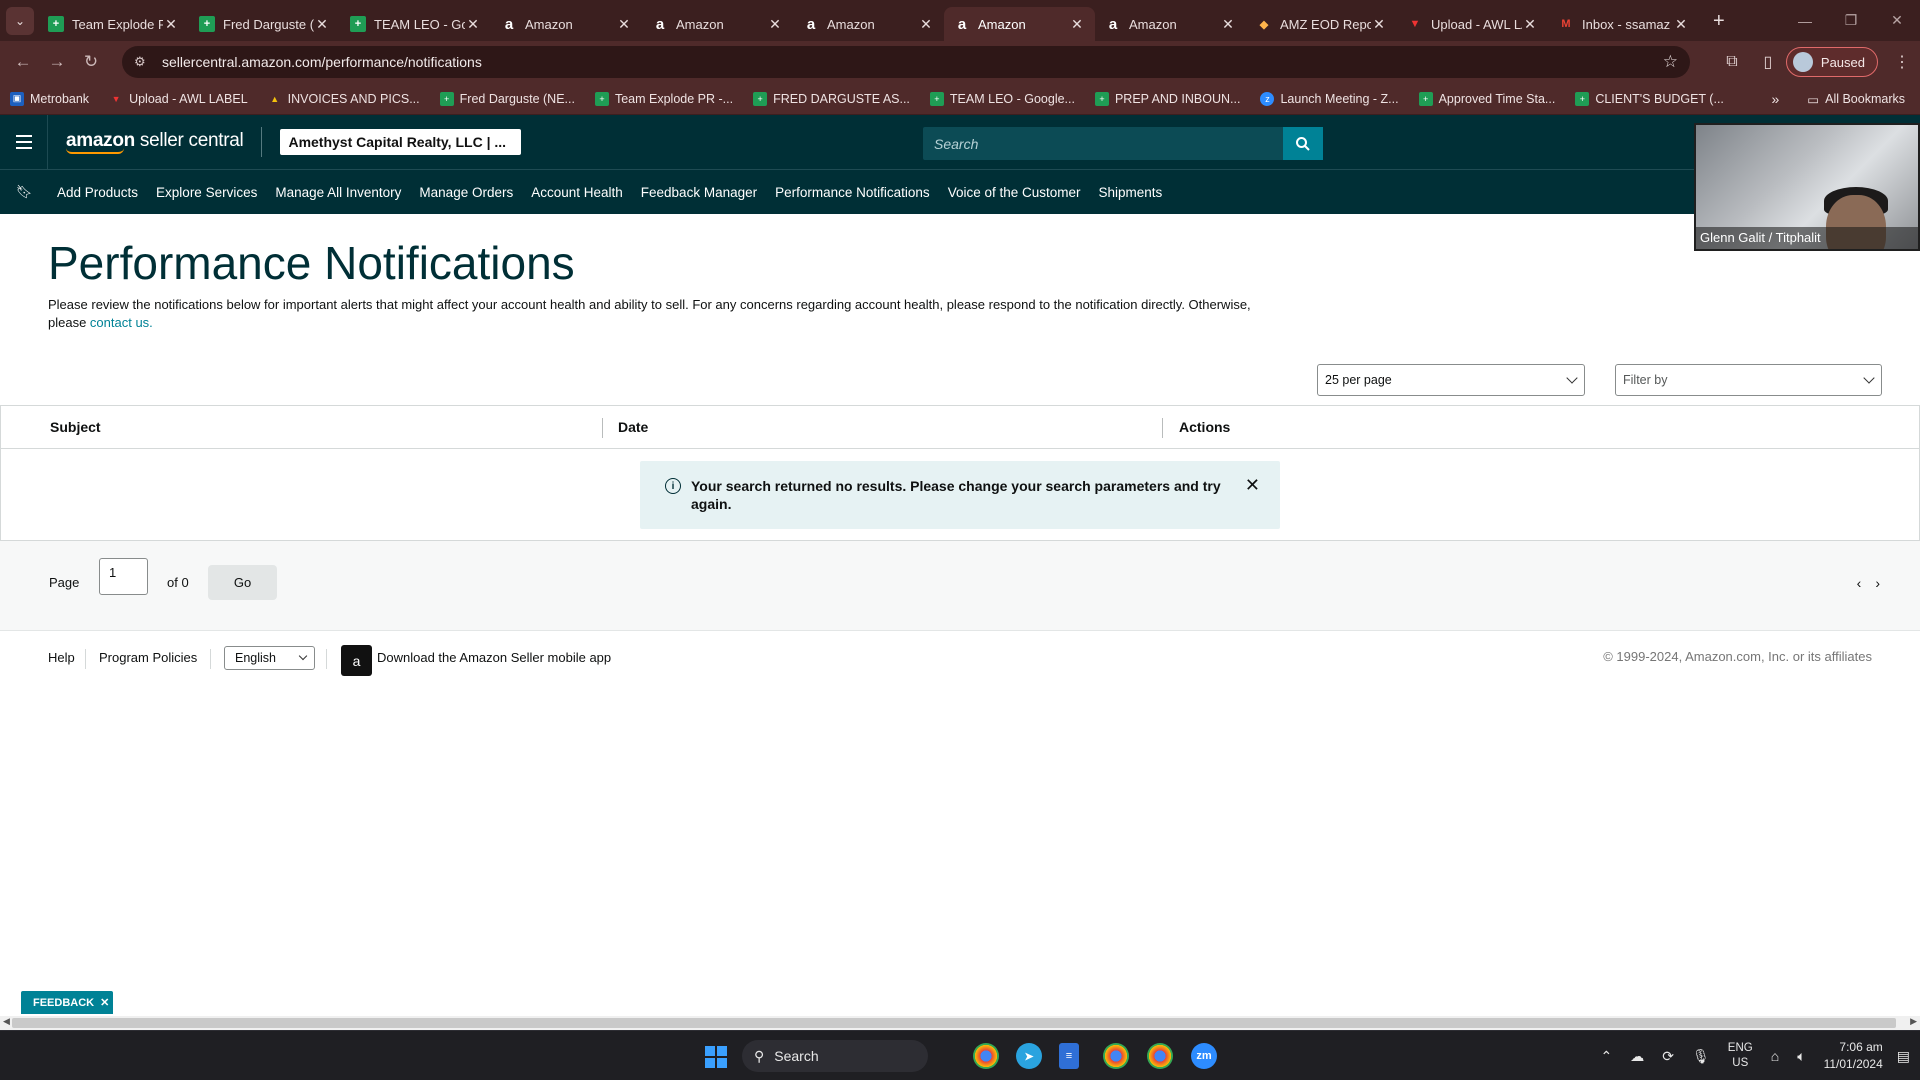 The height and width of the screenshot is (1080, 1920). I want to click on hamburger-menu-icon, so click(24, 142).